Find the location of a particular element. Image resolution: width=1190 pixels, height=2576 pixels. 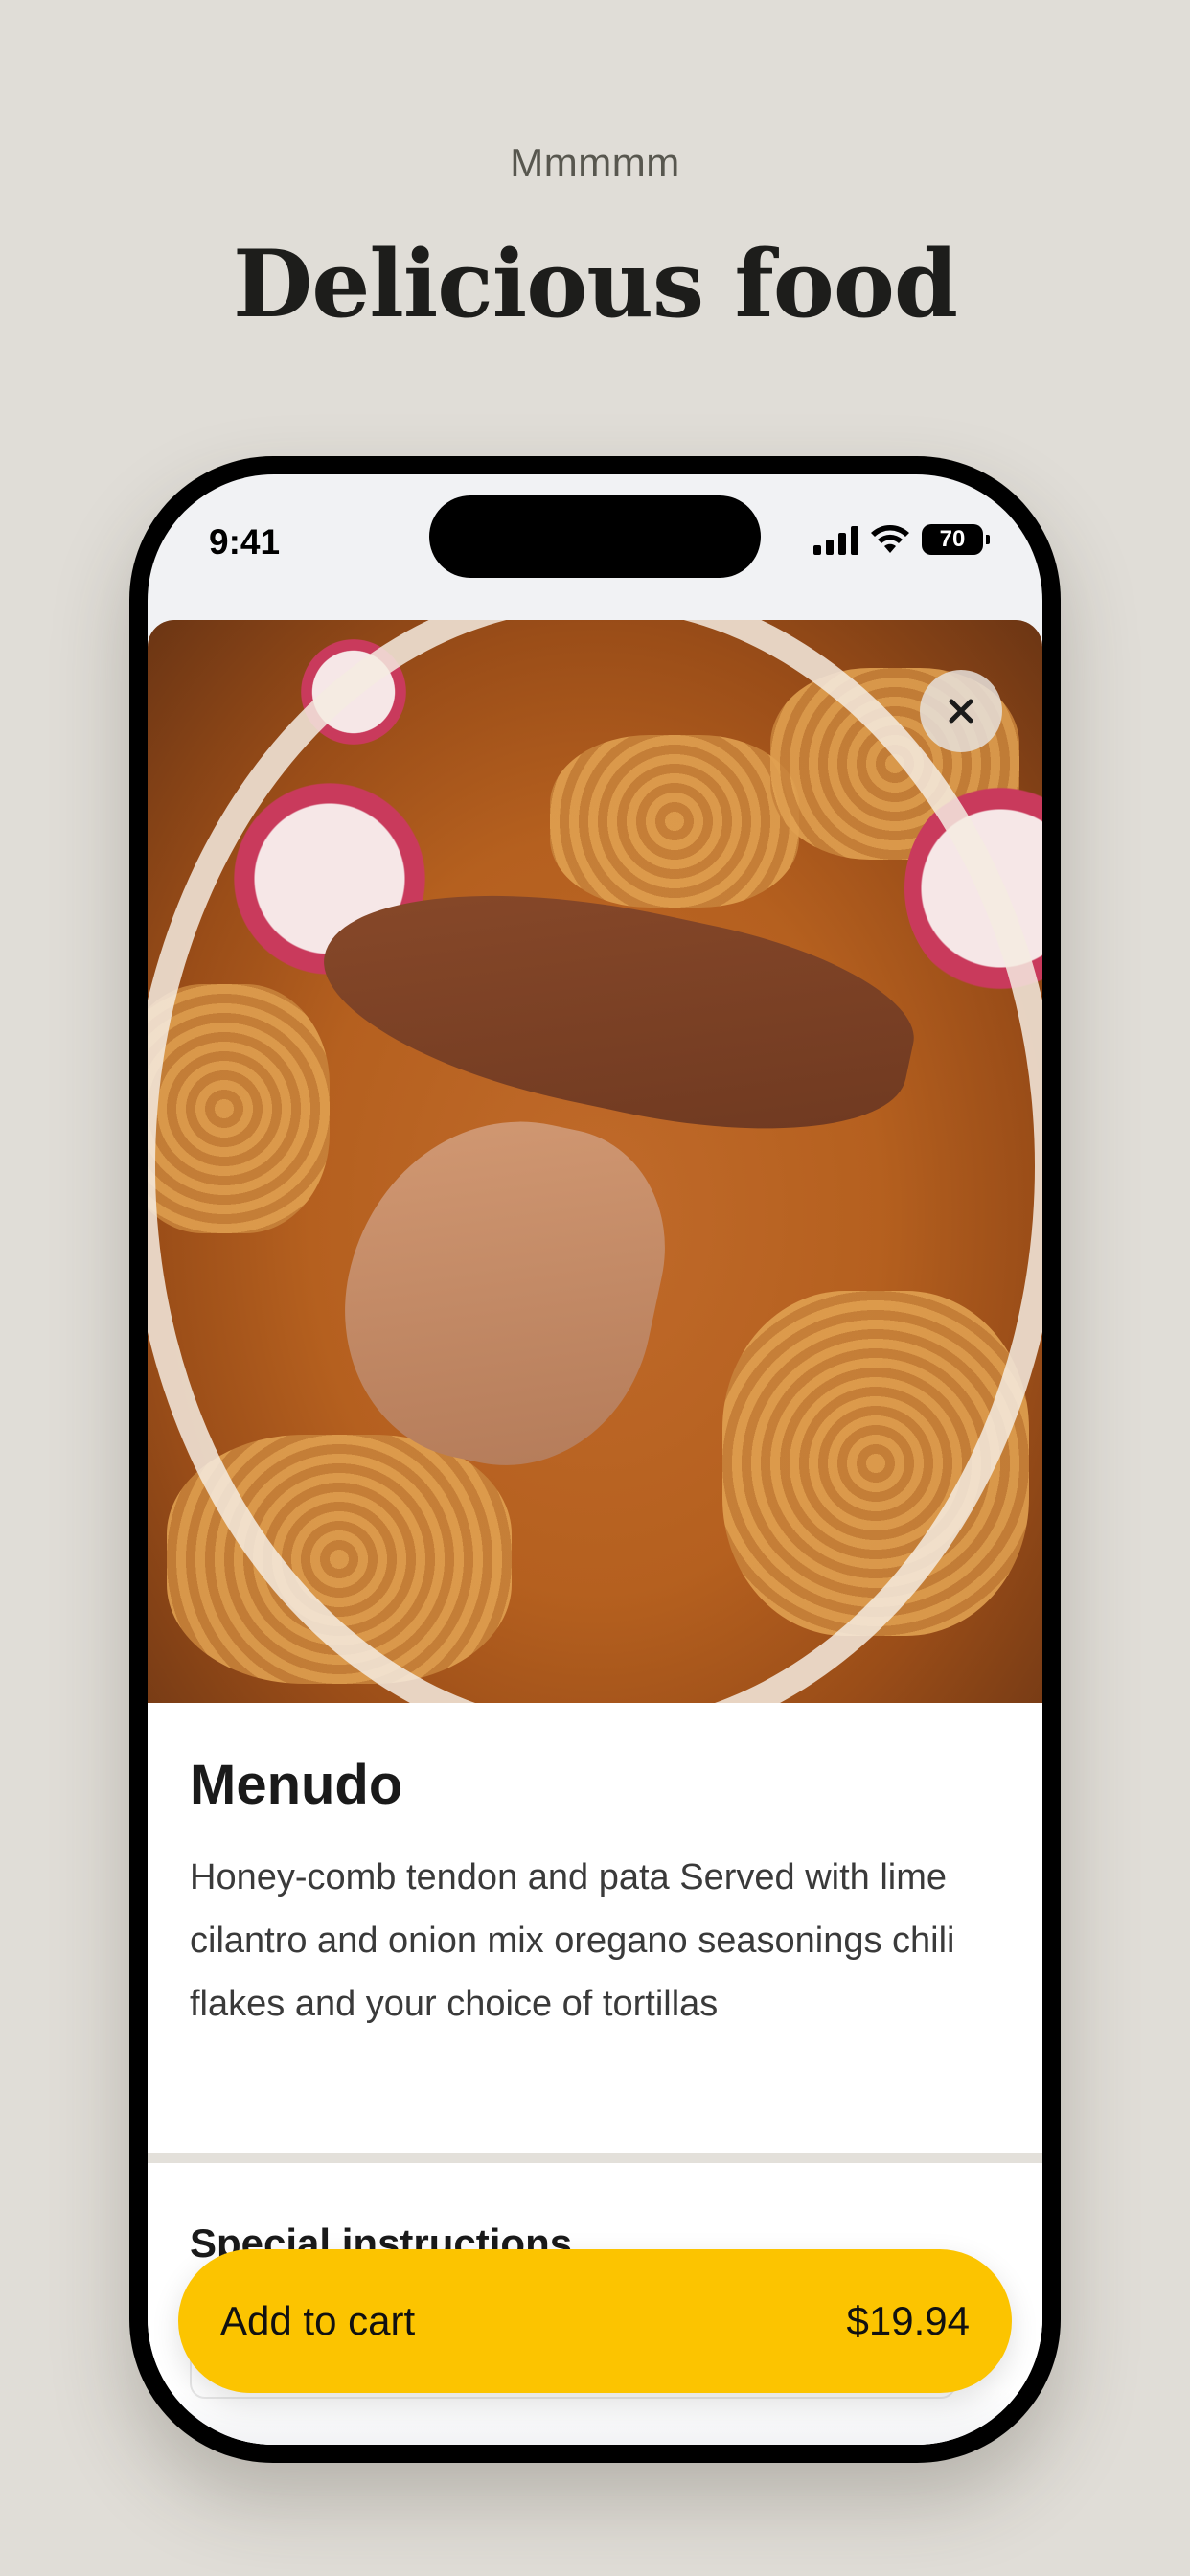

section-divider is located at coordinates (595, 2158).